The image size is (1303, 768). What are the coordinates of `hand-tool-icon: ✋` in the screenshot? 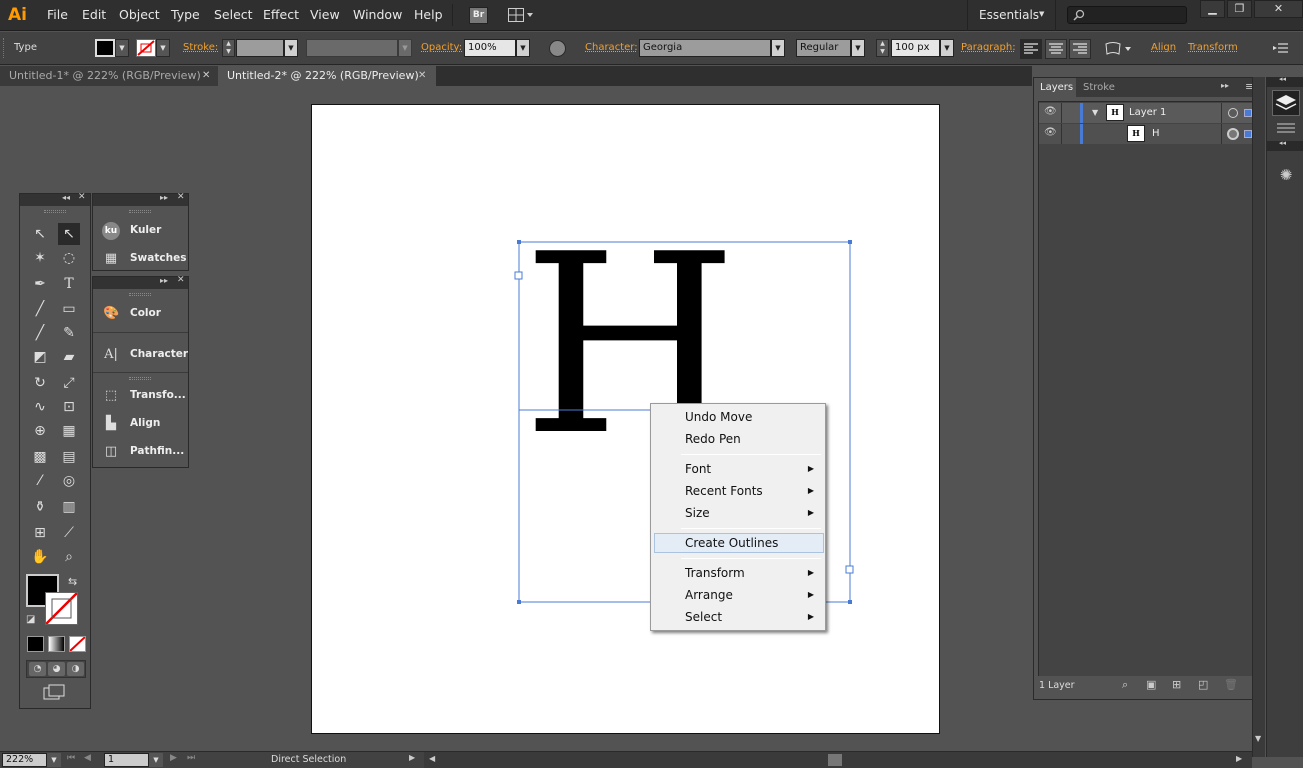 It's located at (40, 557).